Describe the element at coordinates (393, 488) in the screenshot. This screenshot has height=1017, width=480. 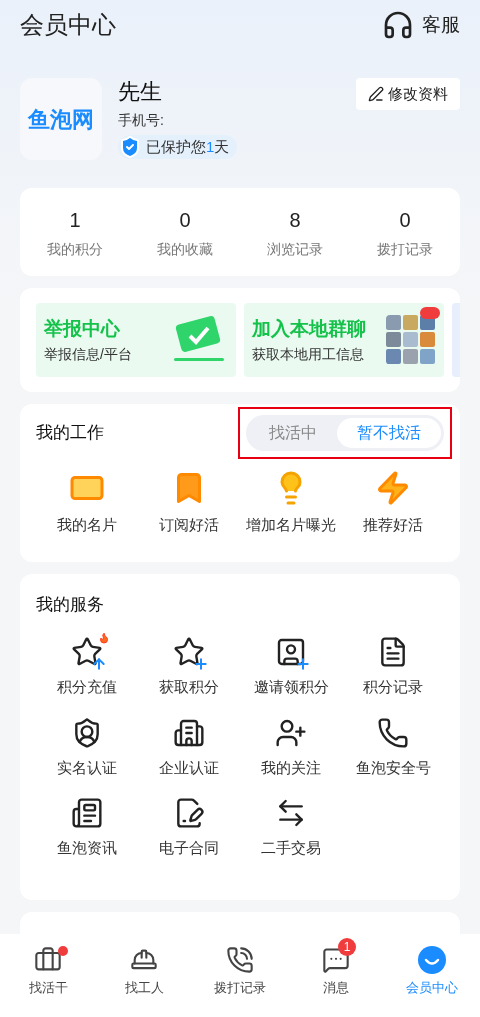
I see `lightning-icon` at that location.